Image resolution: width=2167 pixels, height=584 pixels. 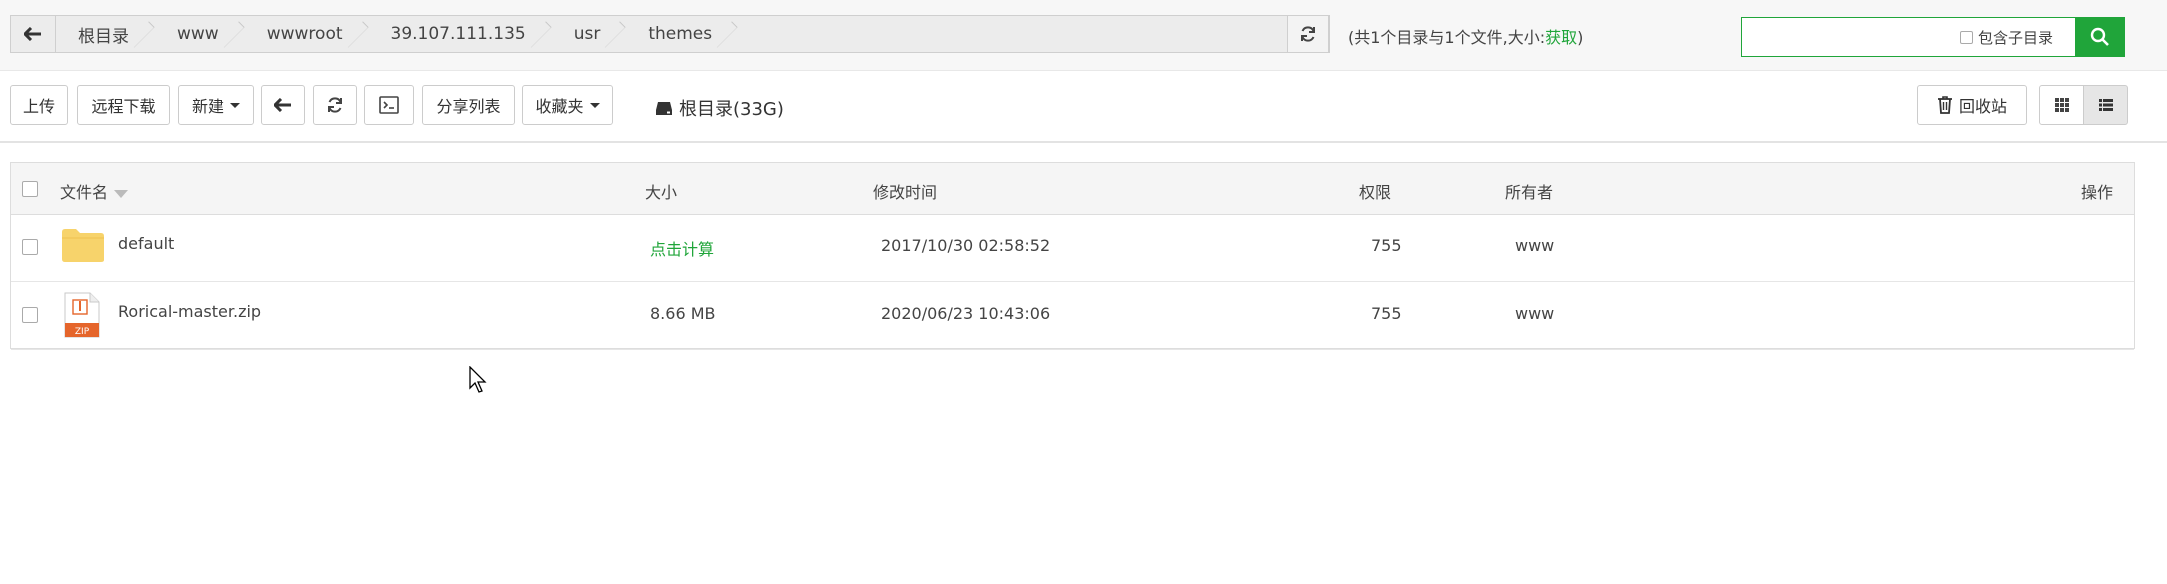 I want to click on recycle-bin-label: 回收站, so click(x=1982, y=106).